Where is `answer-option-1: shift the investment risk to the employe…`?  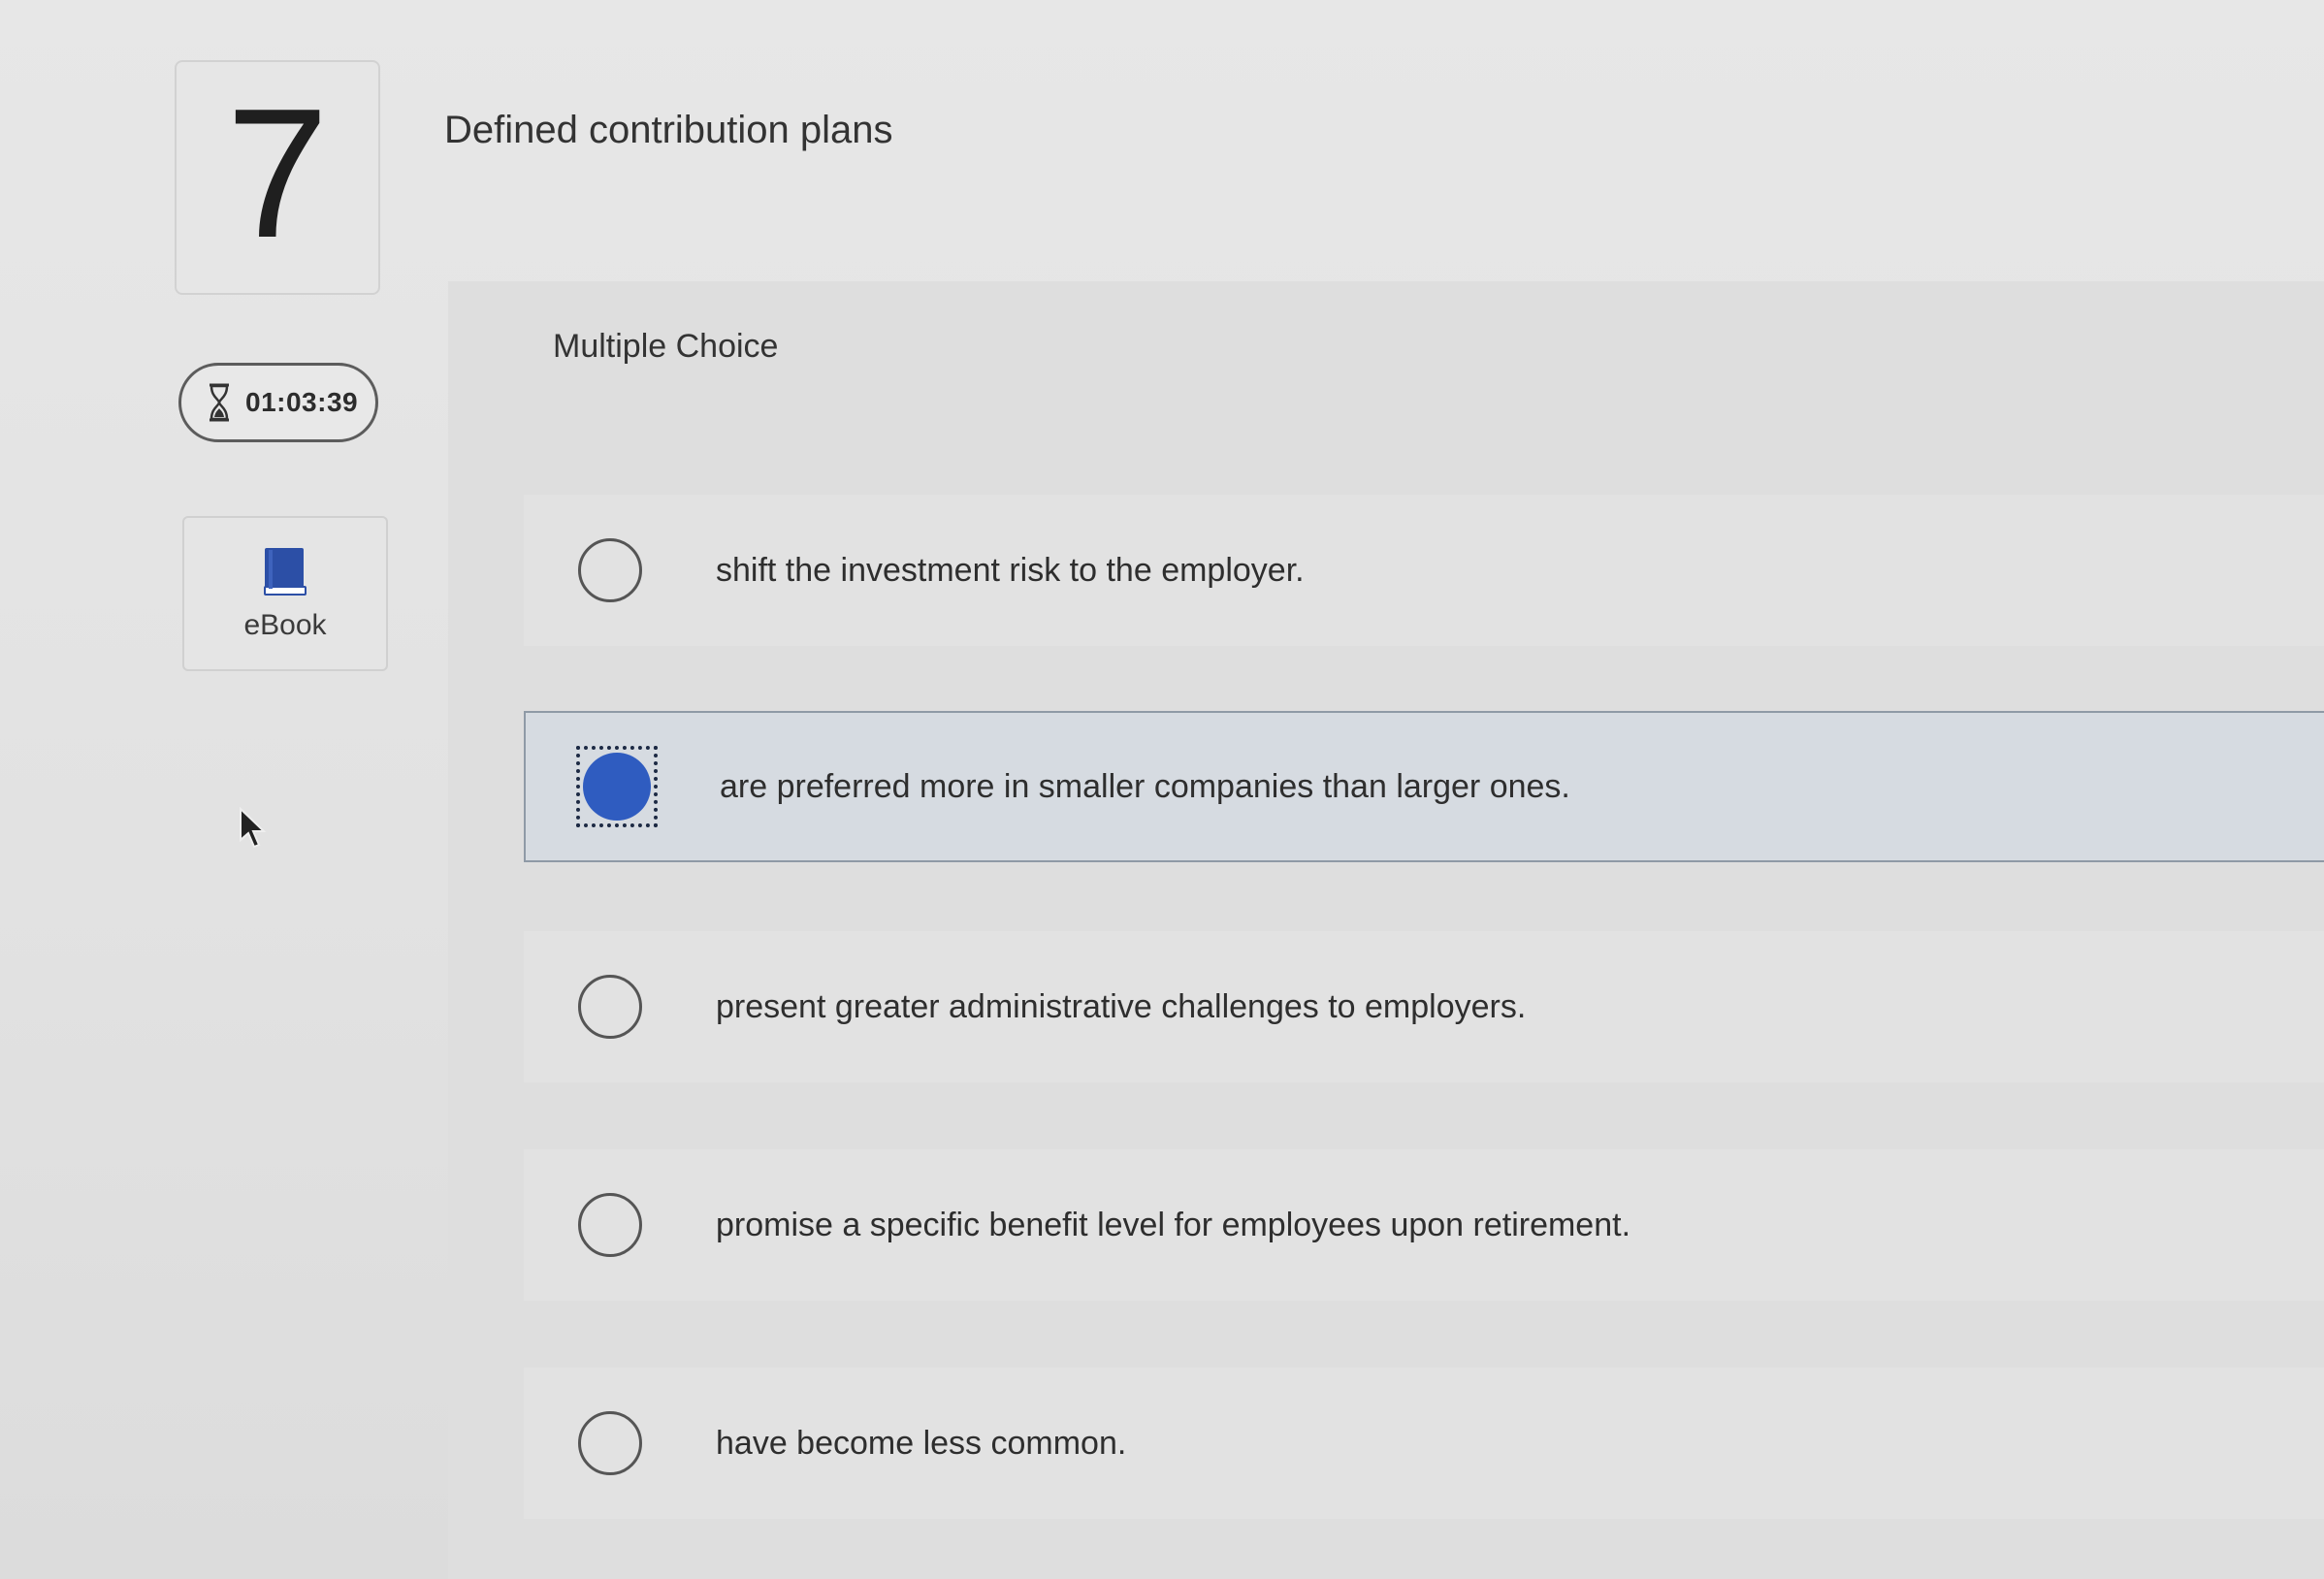
answer-option-1: shift the investment risk to the employe… is located at coordinates (1424, 570).